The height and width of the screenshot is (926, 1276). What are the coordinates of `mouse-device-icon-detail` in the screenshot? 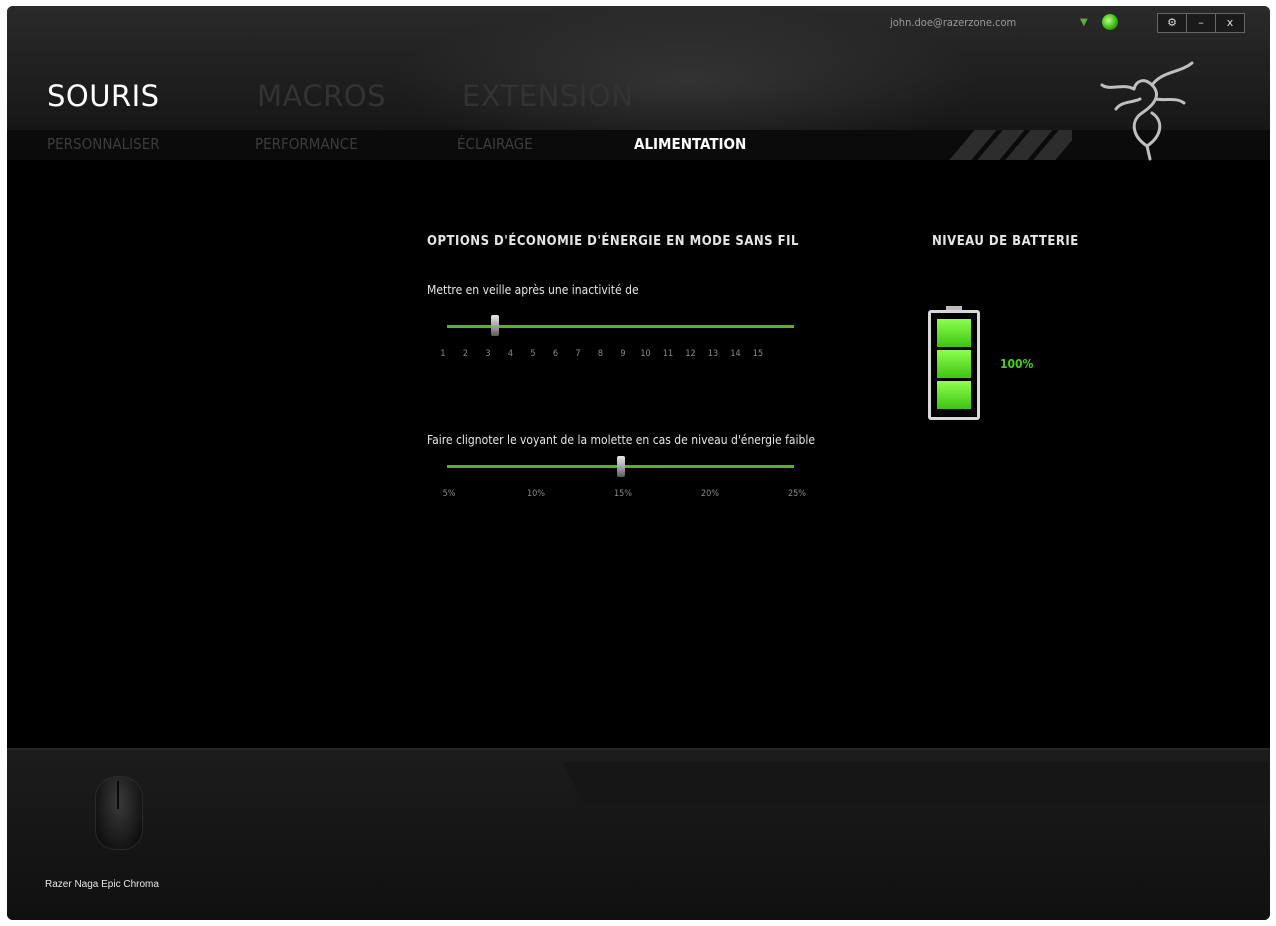 It's located at (118, 795).